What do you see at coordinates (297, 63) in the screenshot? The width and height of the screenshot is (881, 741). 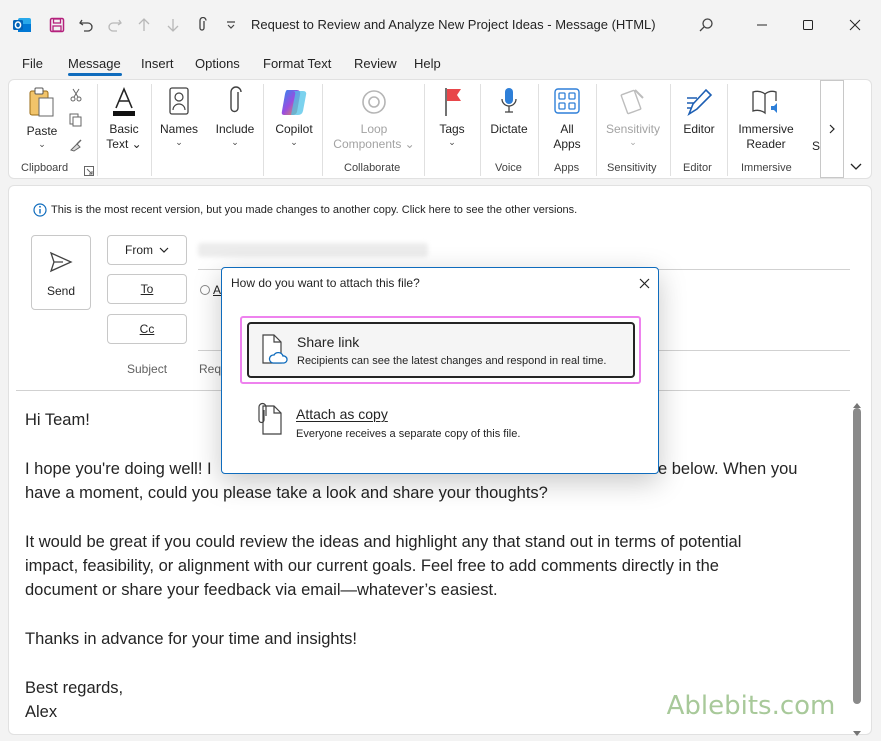 I see `tab-format-text: Format Text` at bounding box center [297, 63].